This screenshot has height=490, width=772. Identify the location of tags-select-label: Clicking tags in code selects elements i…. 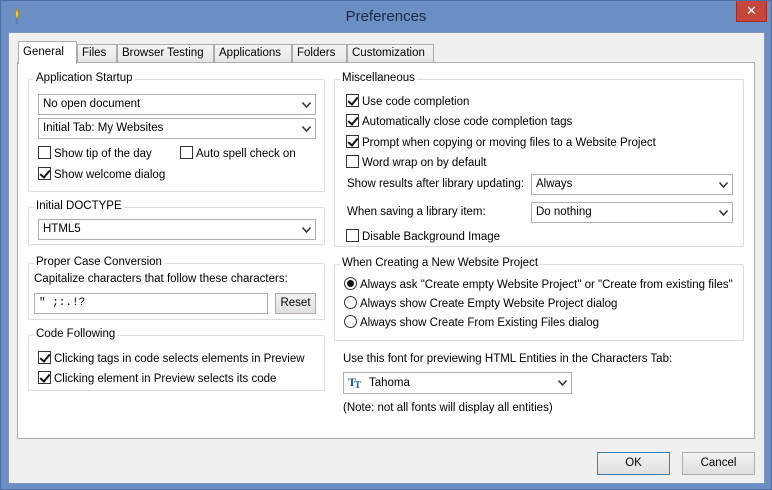
(179, 359).